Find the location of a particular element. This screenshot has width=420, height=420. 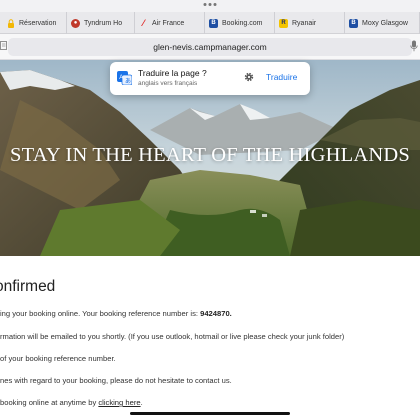

tab-moxy: B Moxy Glasgow is located at coordinates (382, 23).